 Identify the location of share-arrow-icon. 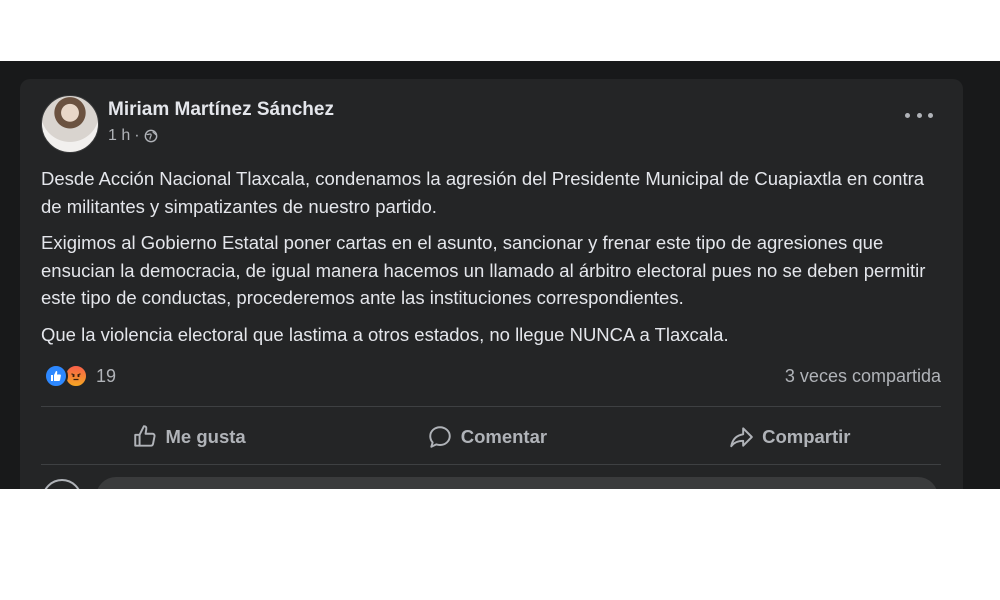
(741, 437).